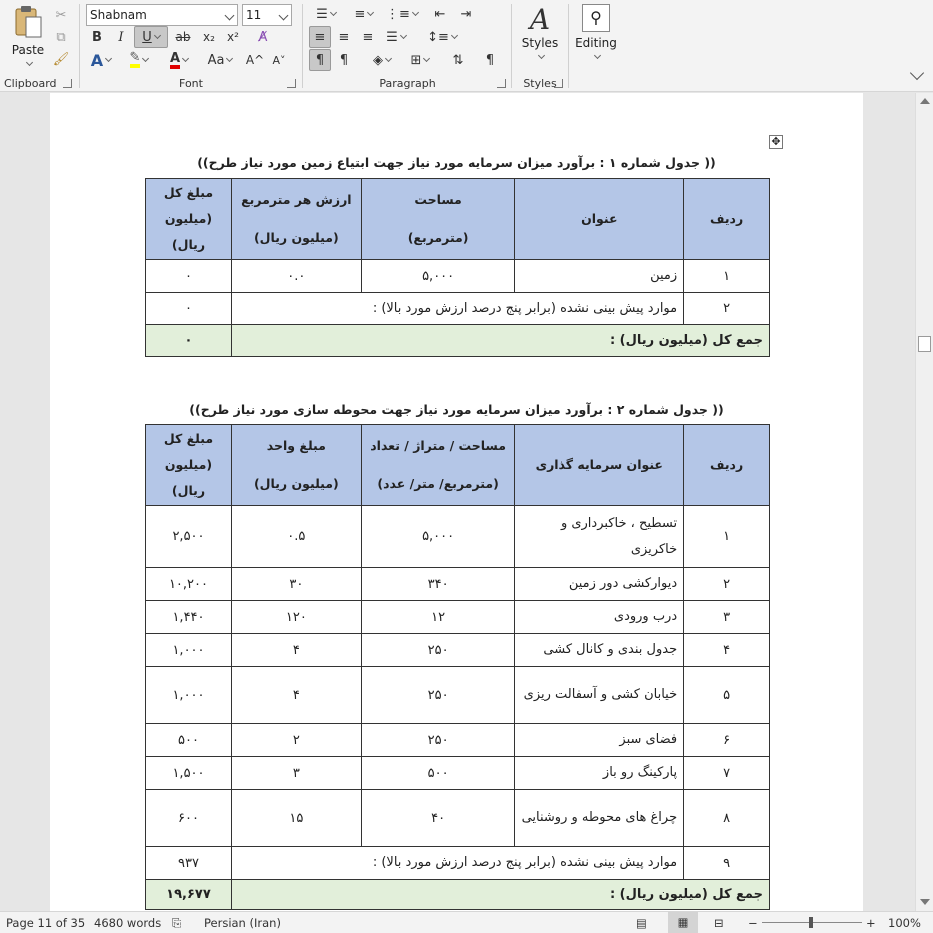 This screenshot has width=933, height=933. Describe the element at coordinates (558, 83) in the screenshot. I see `styles-dialog-launcher` at that location.